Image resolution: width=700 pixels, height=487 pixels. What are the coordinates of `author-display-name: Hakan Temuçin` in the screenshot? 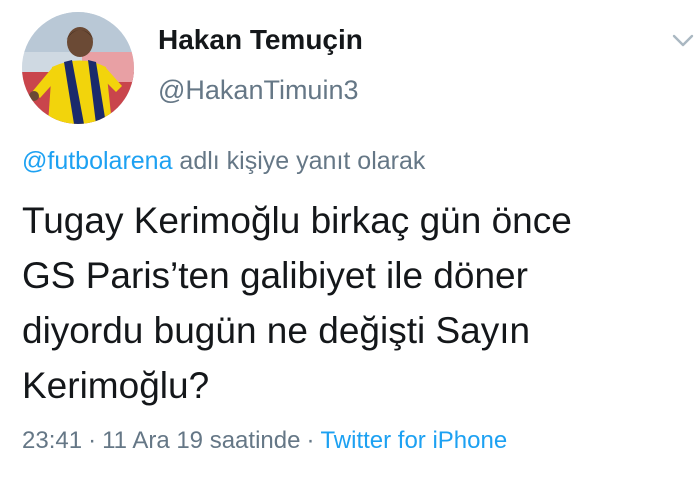 It's located at (260, 40).